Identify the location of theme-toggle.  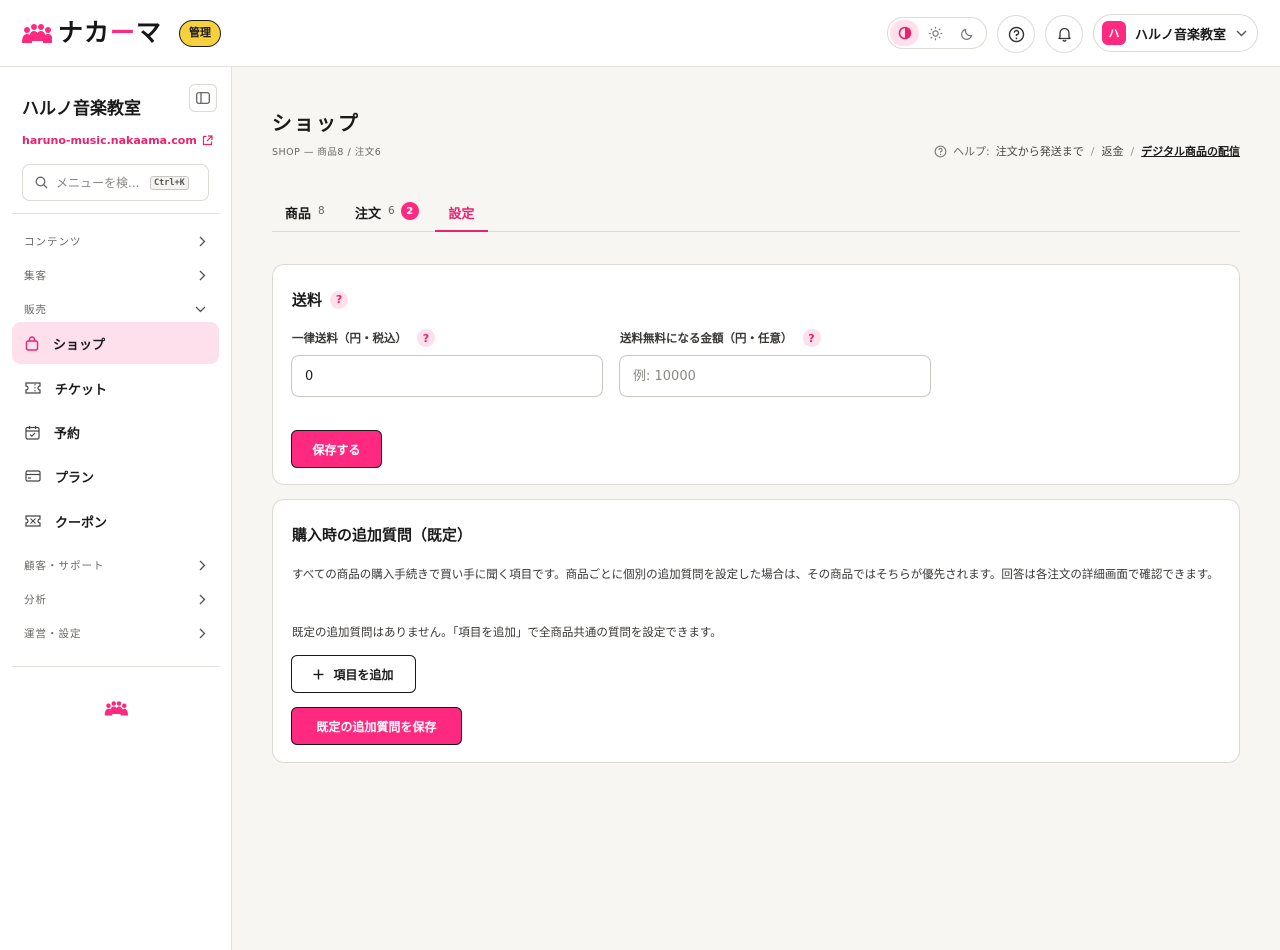
(937, 33).